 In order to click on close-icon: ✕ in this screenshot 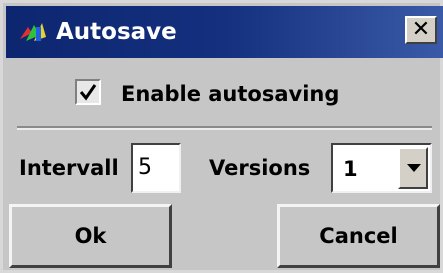, I will do `click(421, 29)`.